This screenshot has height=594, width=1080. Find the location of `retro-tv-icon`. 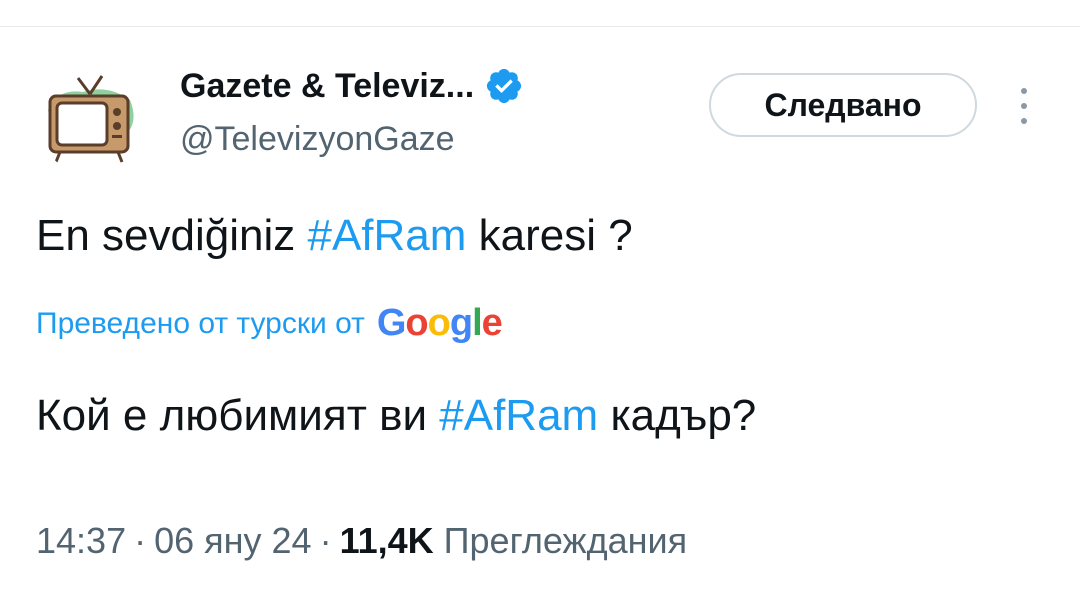

retro-tv-icon is located at coordinates (90, 122).